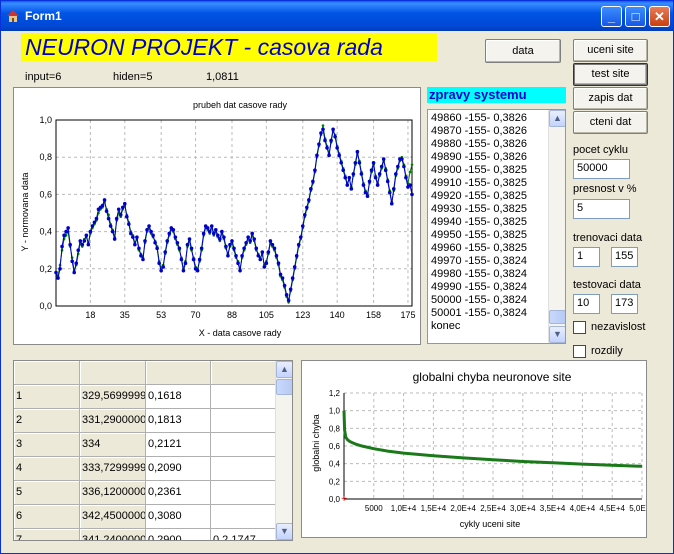  I want to click on chart1-ytick-label: 0,0, so click(45, 306).